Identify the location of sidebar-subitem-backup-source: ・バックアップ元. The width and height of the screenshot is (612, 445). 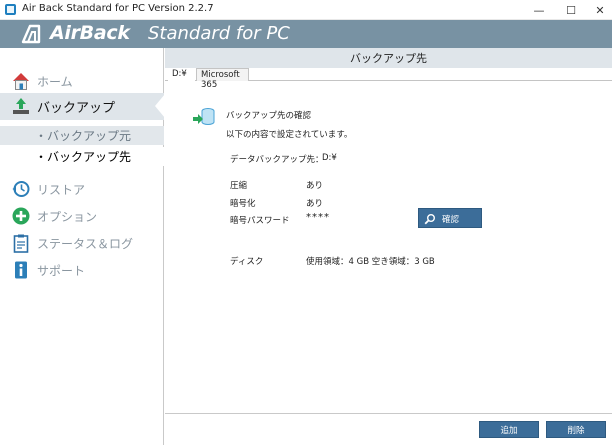
(82, 135).